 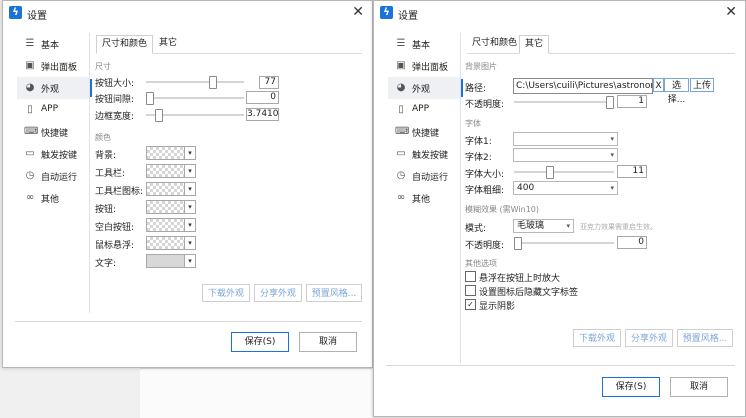 What do you see at coordinates (470, 290) in the screenshot?
I see `hide-text-label-checkbox` at bounding box center [470, 290].